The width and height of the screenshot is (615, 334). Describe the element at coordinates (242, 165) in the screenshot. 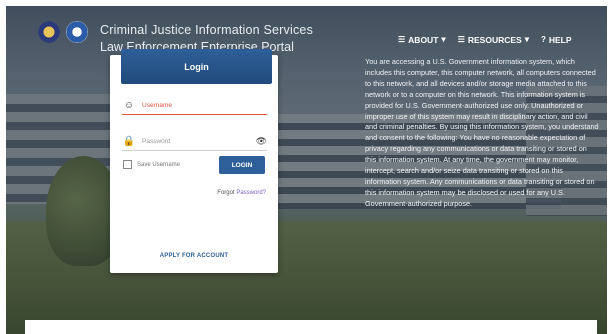

I see `login-button: LOGIN` at that location.